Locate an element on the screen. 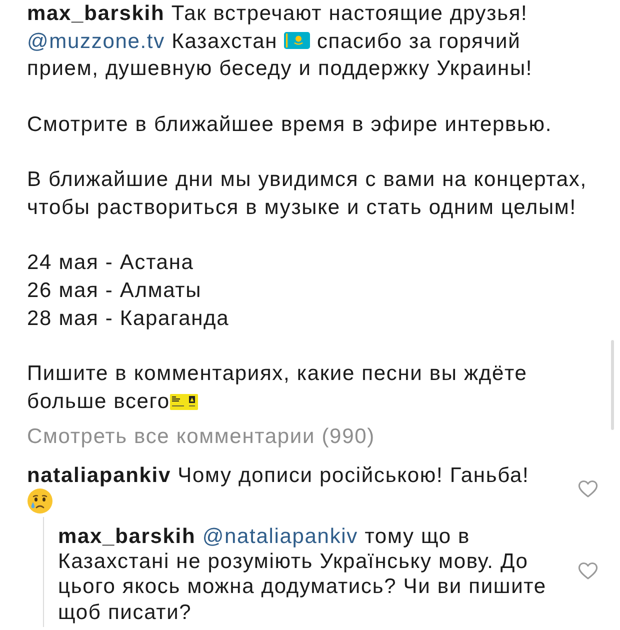 The image size is (620, 630). caption-paragraph: max_barskih Так встречают настоящие друзья! @muzzone.tv Казахстан спасибо за горячий прием, душевную беседу и поддержку Украины! is located at coordinates (280, 41).